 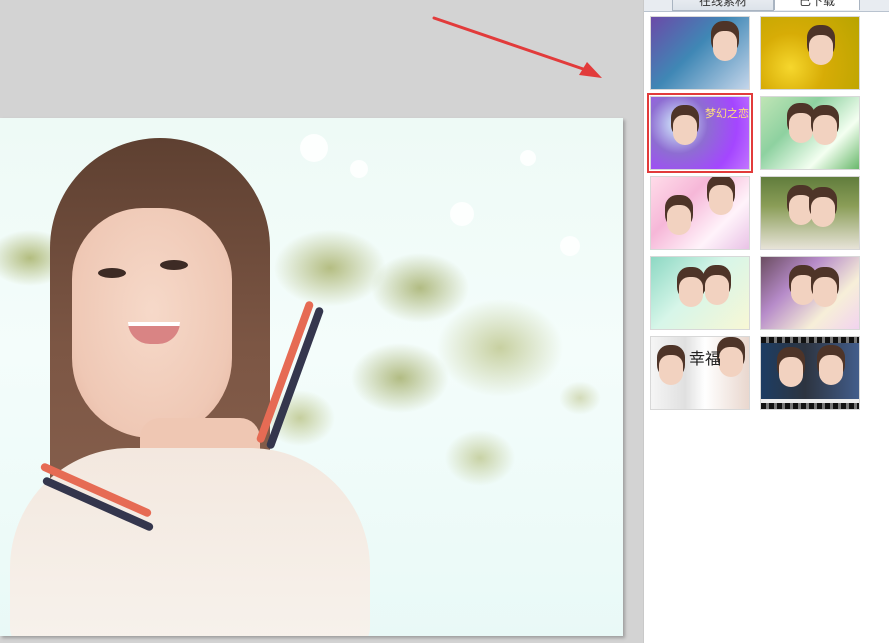 I want to click on dress-stripe, so click(x=295, y=378).